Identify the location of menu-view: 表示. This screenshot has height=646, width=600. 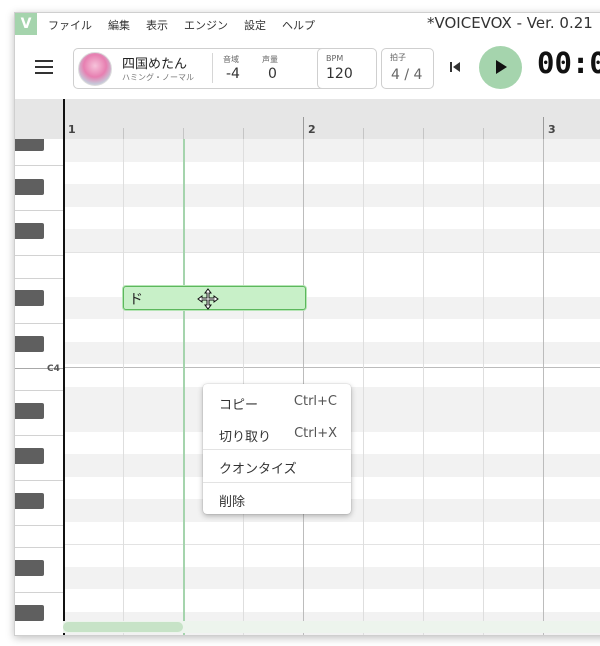
(157, 25).